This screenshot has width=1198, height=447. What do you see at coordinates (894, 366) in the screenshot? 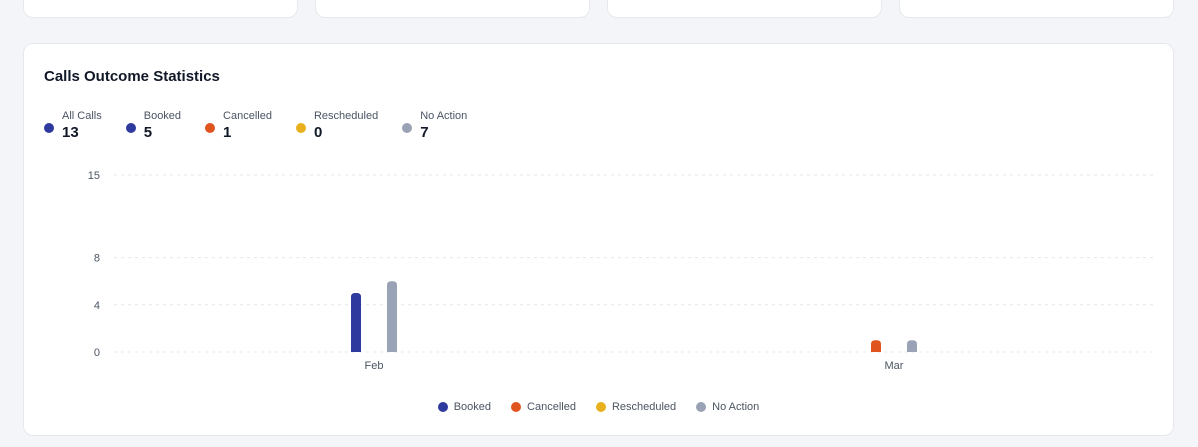
I see `x-tick-label: Mar` at bounding box center [894, 366].